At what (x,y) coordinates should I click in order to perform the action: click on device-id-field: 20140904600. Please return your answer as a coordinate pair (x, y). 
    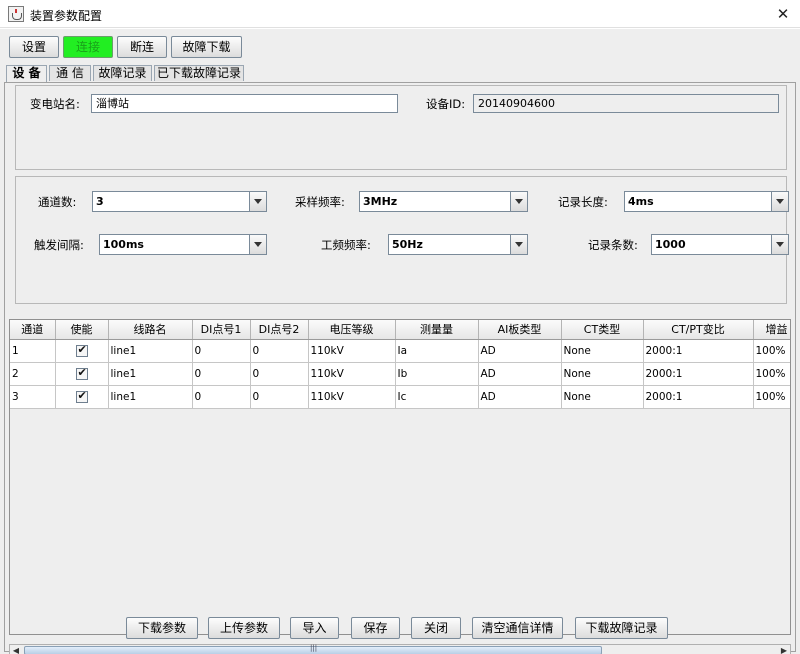
    Looking at the image, I should click on (626, 103).